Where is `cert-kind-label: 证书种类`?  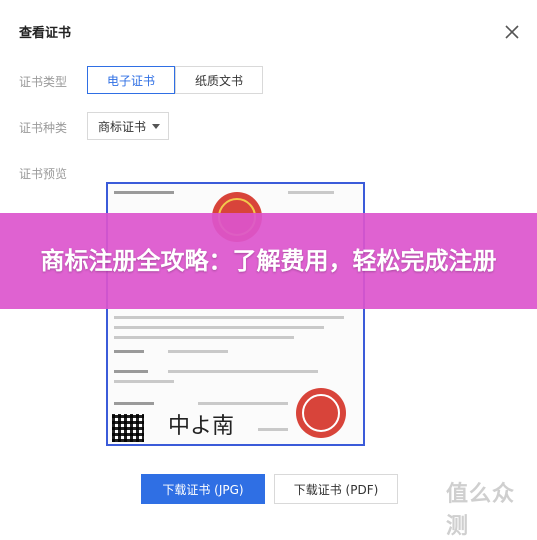
cert-kind-label: 证书种类 is located at coordinates (43, 128).